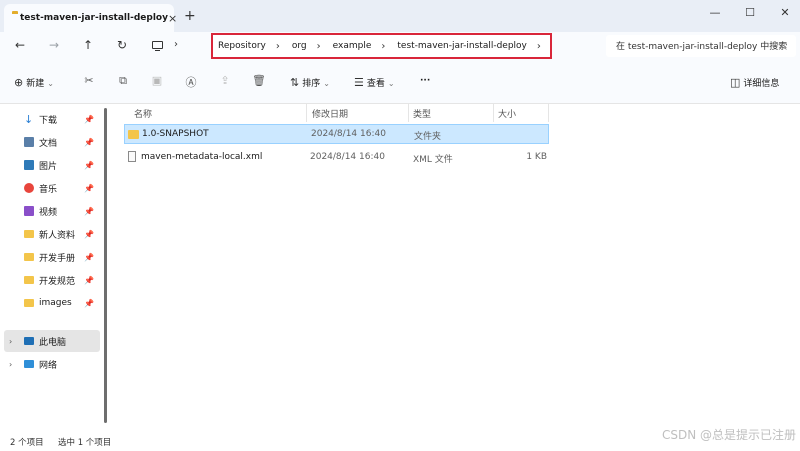 The height and width of the screenshot is (451, 800). Describe the element at coordinates (29, 364) in the screenshot. I see `network-icon` at that location.